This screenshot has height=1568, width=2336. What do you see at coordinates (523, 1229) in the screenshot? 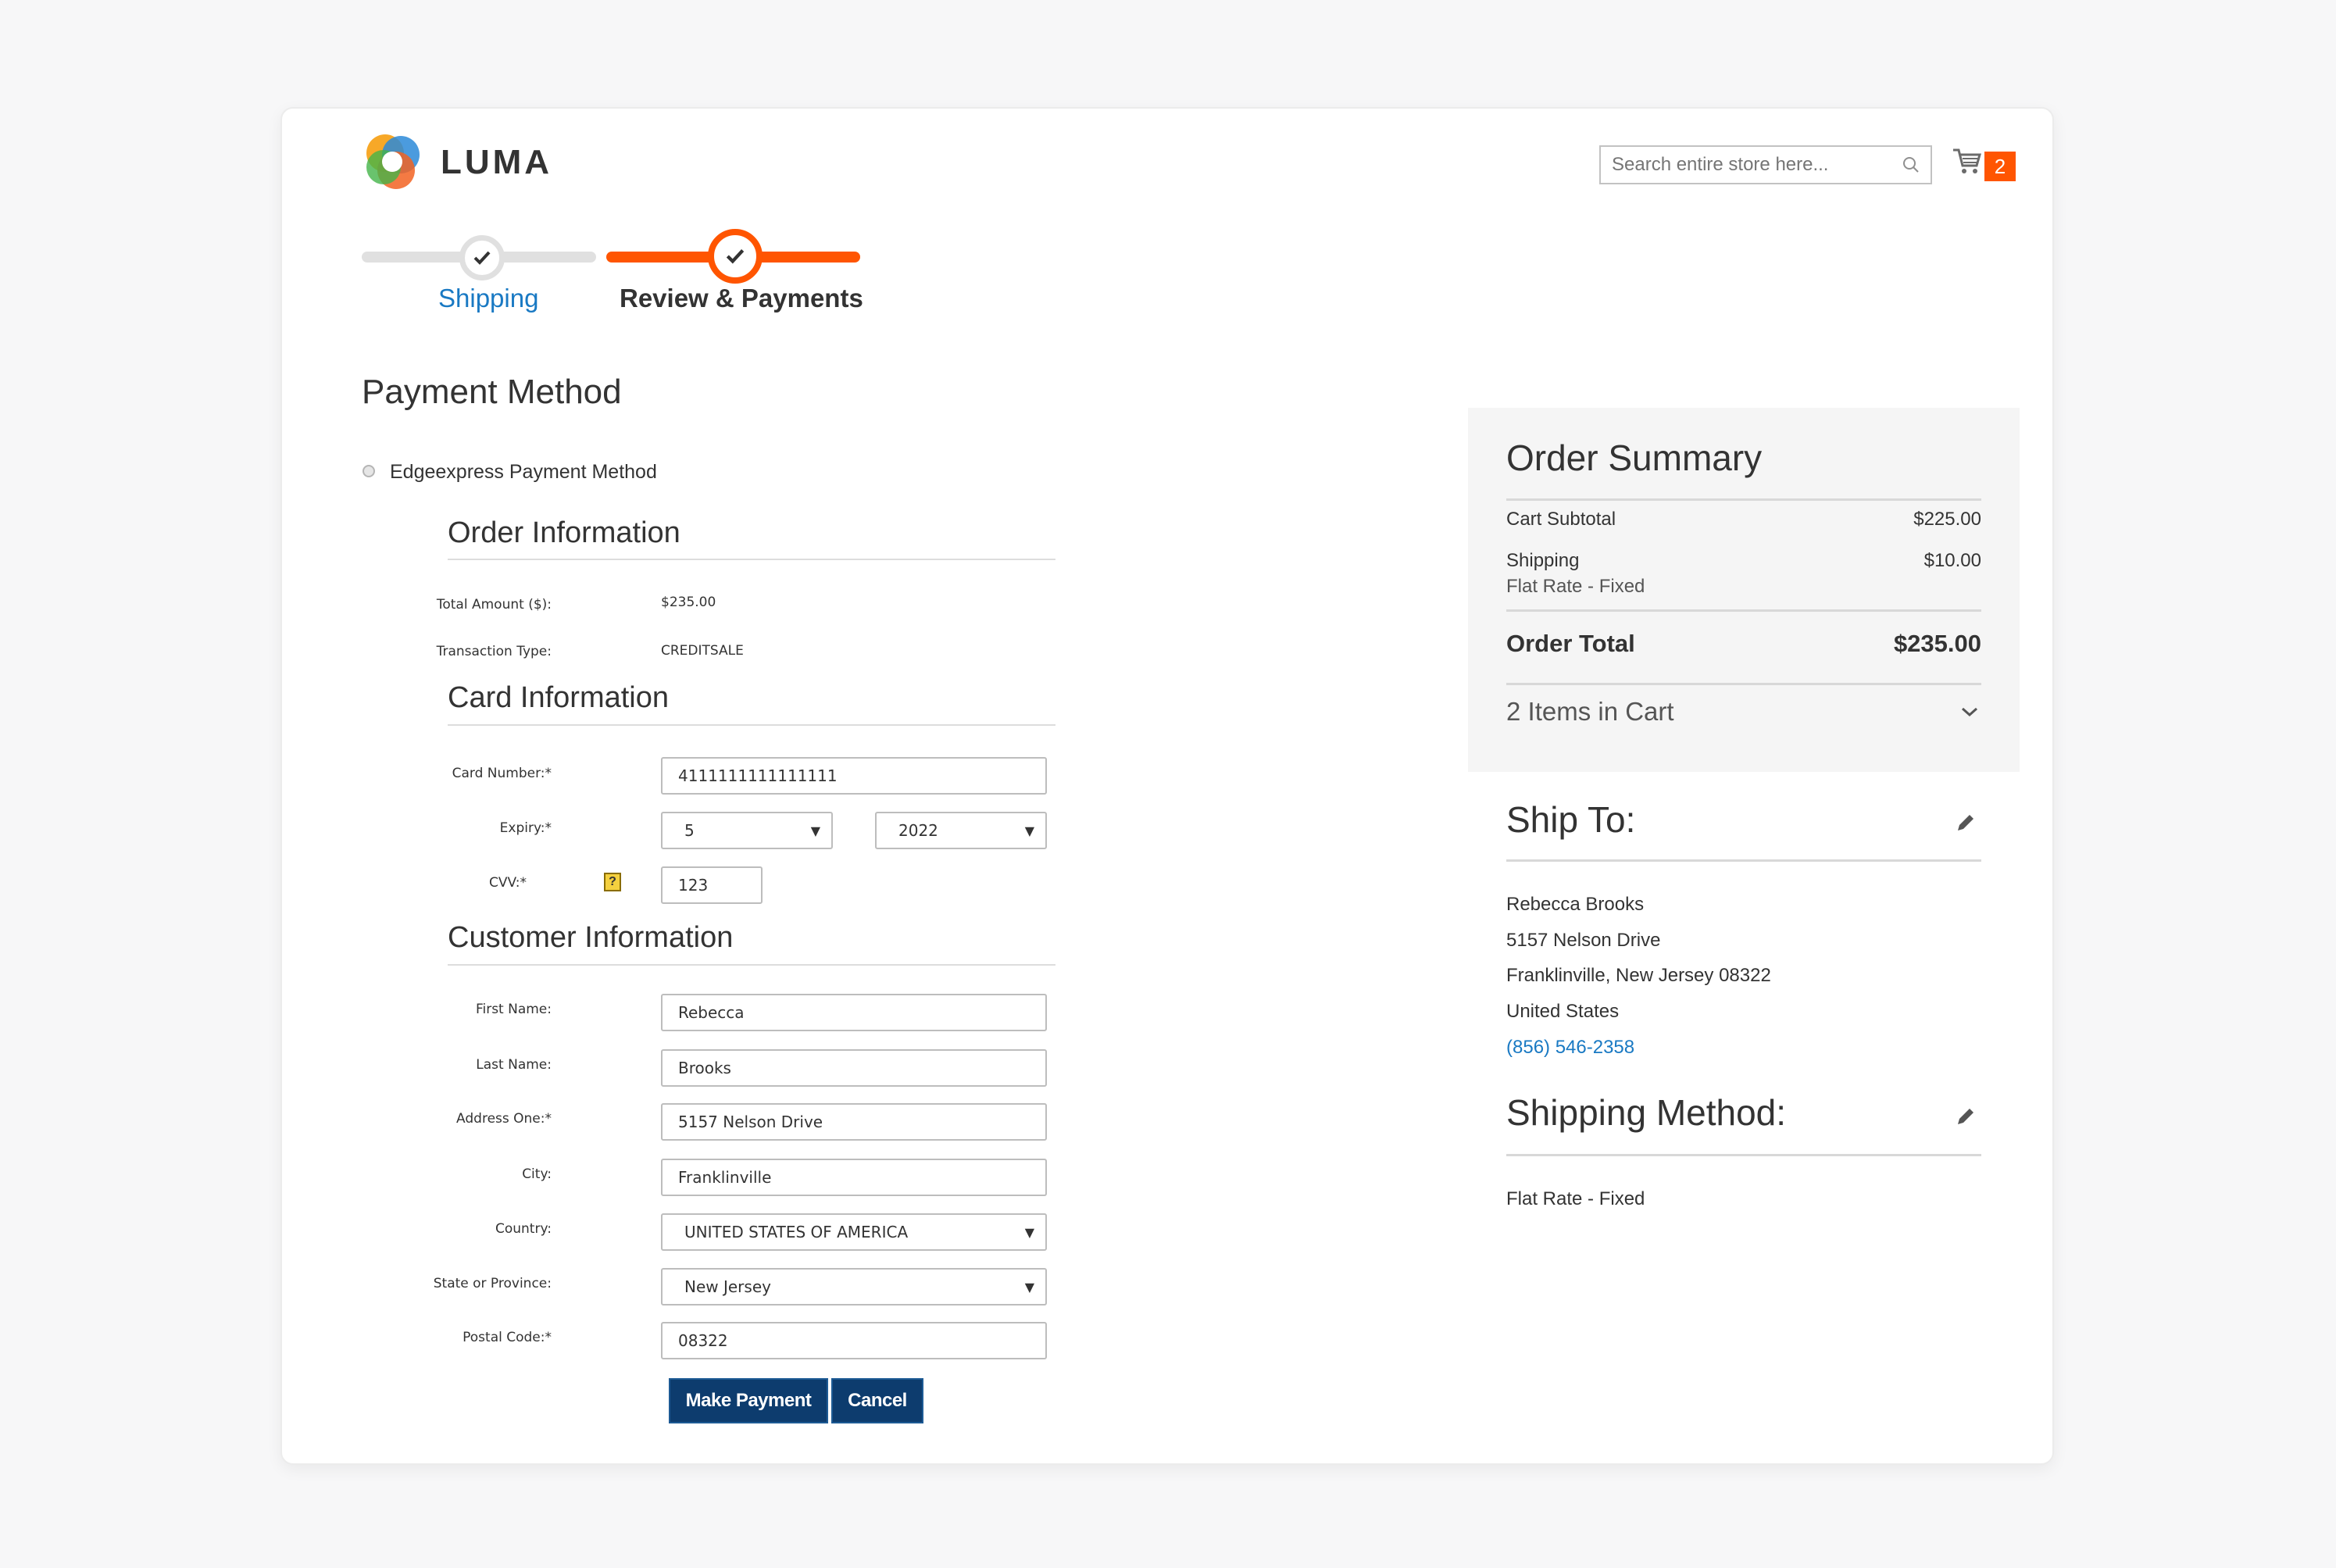
I see `country-label: Country:` at bounding box center [523, 1229].